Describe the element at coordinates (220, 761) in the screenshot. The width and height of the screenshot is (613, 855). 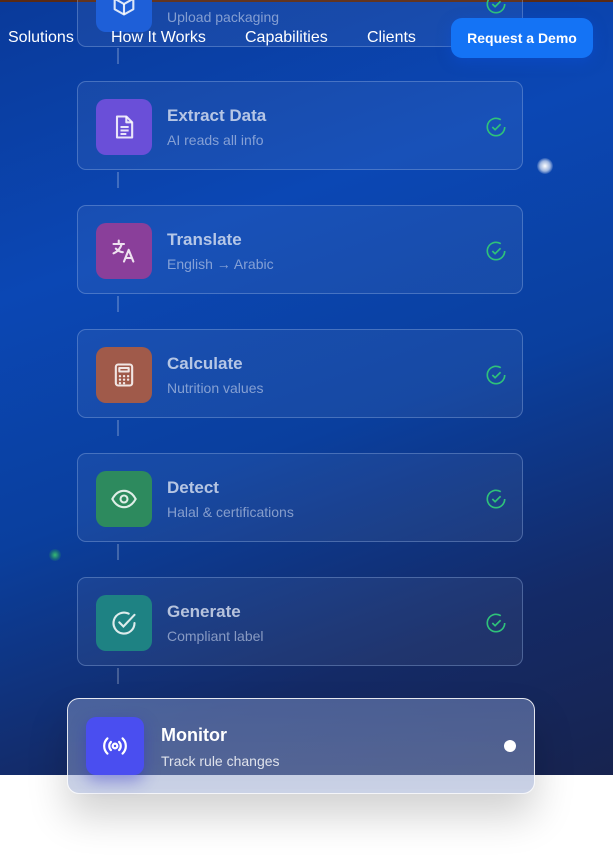
I see `step-subtitle: Track rule changes` at that location.